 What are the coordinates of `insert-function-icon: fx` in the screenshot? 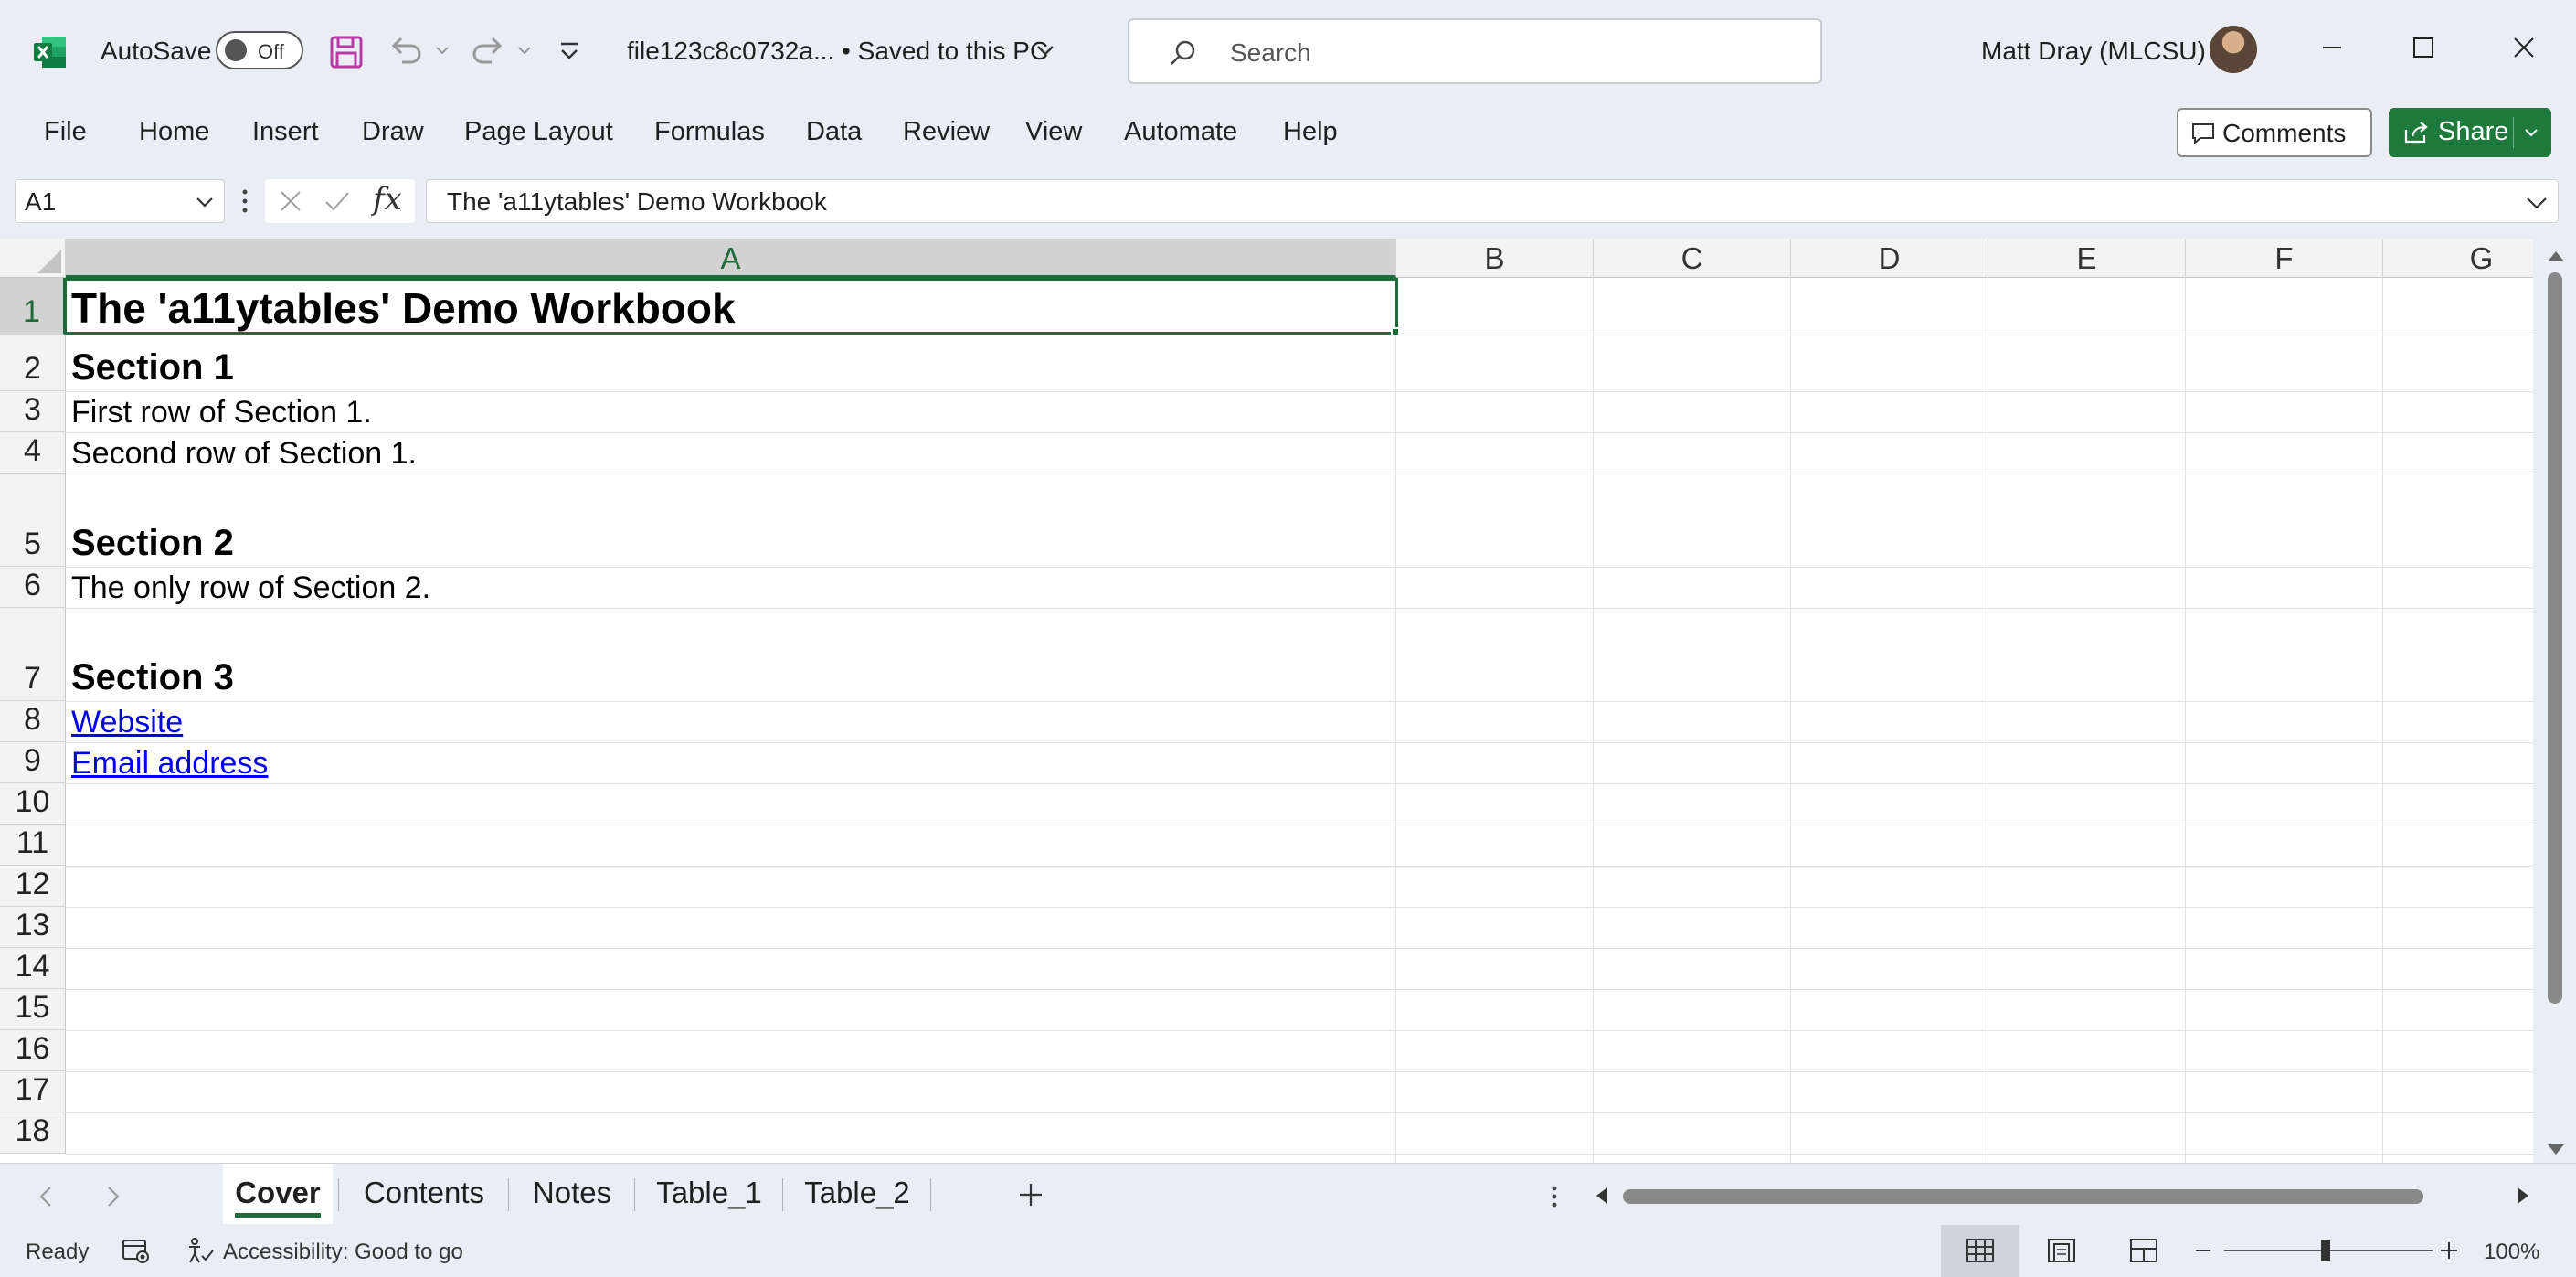 It's located at (387, 199).